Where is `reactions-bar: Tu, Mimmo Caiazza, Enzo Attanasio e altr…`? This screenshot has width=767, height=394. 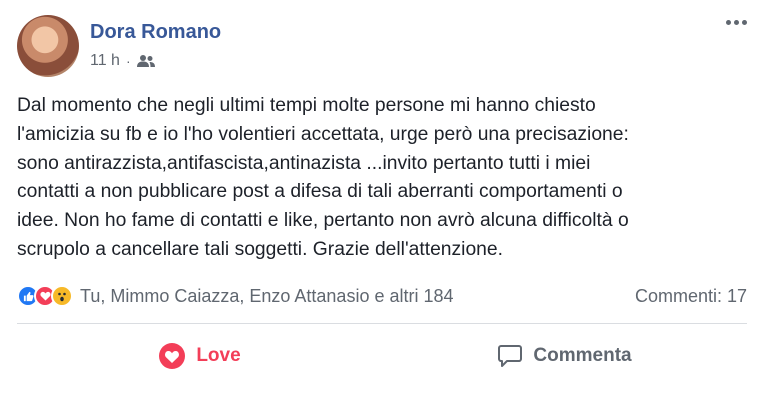
reactions-bar: Tu, Mimmo Caiazza, Enzo Attanasio e altr… is located at coordinates (382, 296).